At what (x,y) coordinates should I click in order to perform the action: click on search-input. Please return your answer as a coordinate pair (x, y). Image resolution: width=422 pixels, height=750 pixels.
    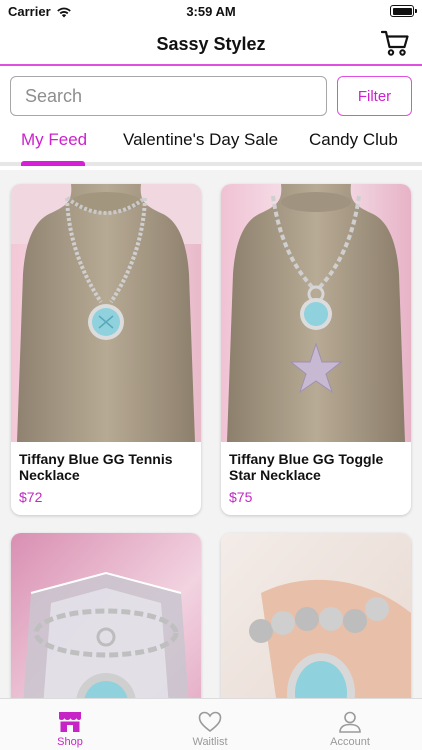
    Looking at the image, I should click on (168, 96).